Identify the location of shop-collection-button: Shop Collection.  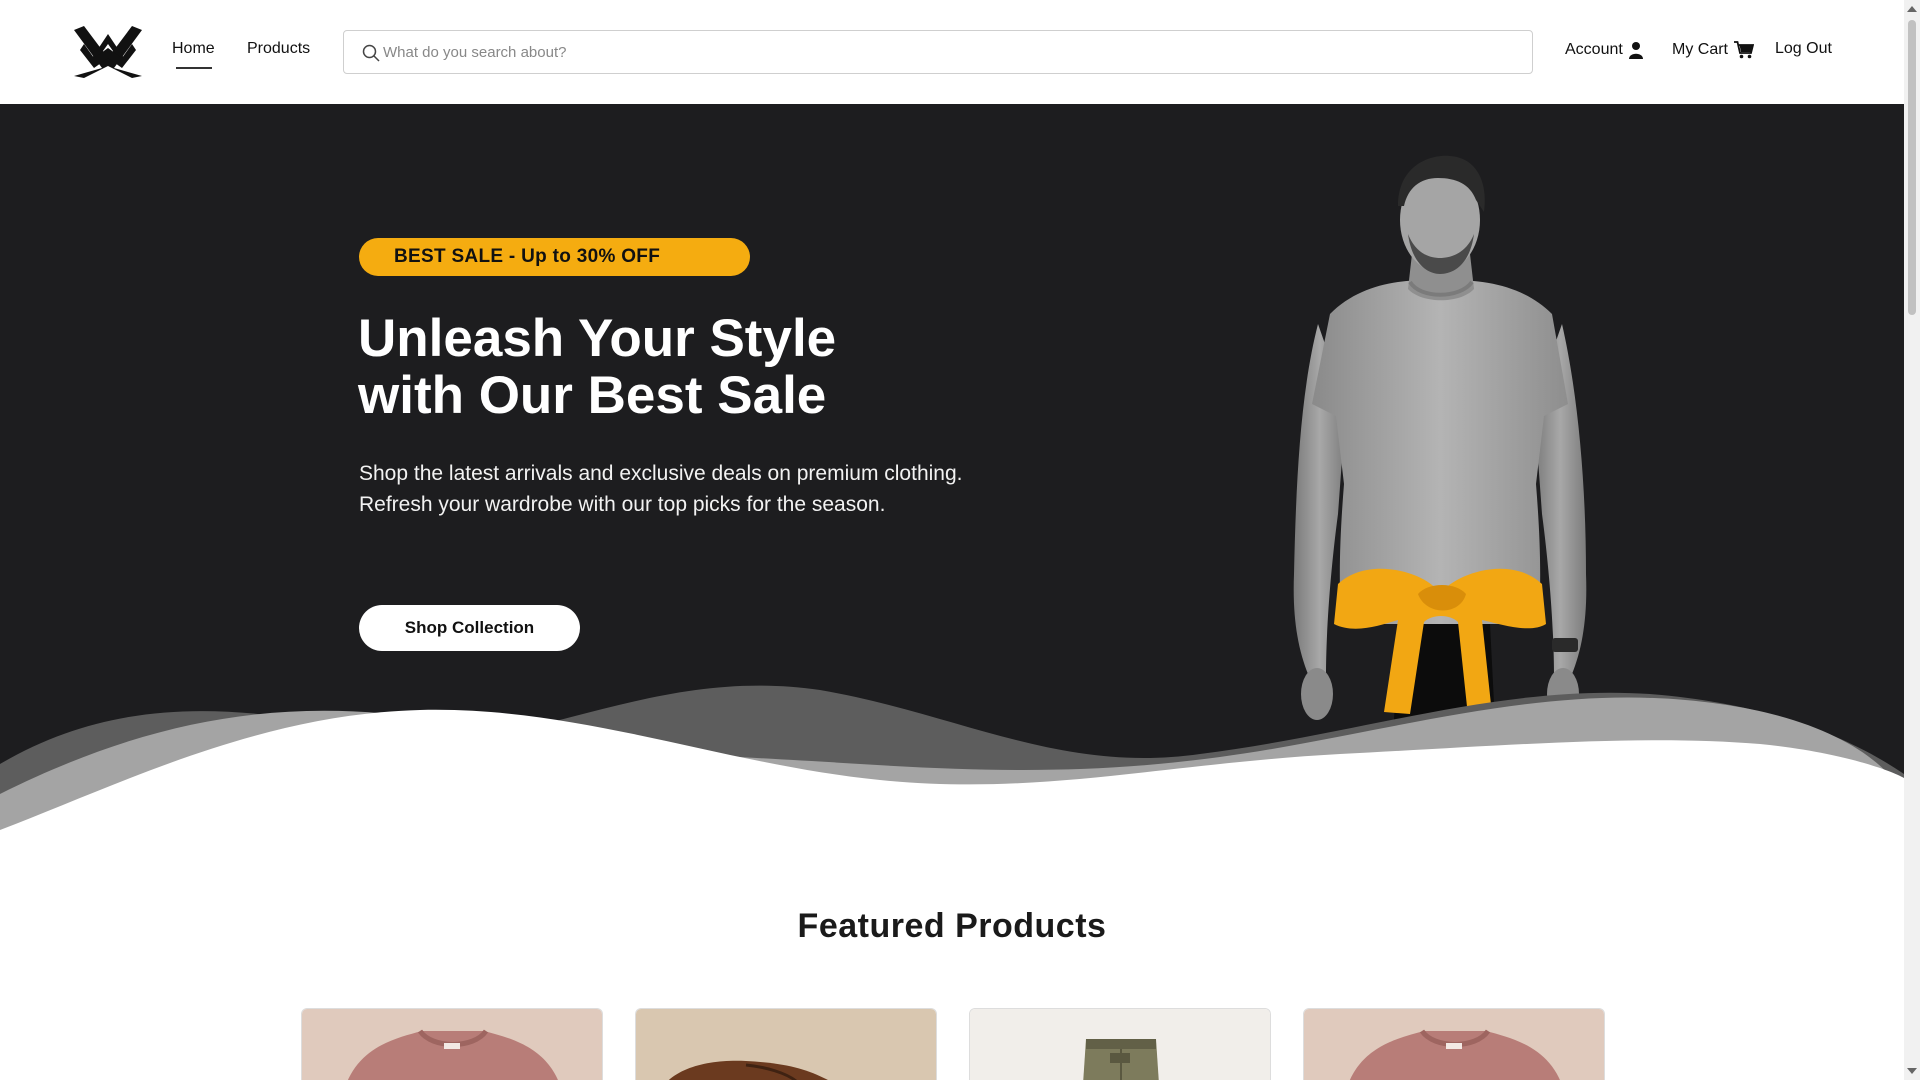
(469, 628).